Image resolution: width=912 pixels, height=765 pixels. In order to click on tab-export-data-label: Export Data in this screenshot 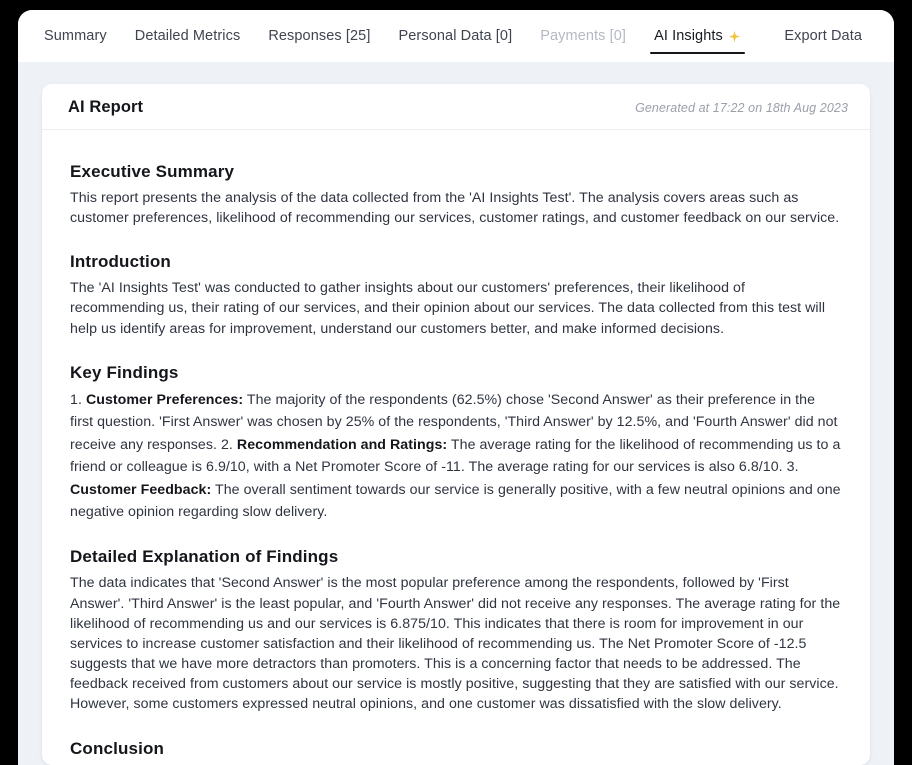, I will do `click(823, 36)`.